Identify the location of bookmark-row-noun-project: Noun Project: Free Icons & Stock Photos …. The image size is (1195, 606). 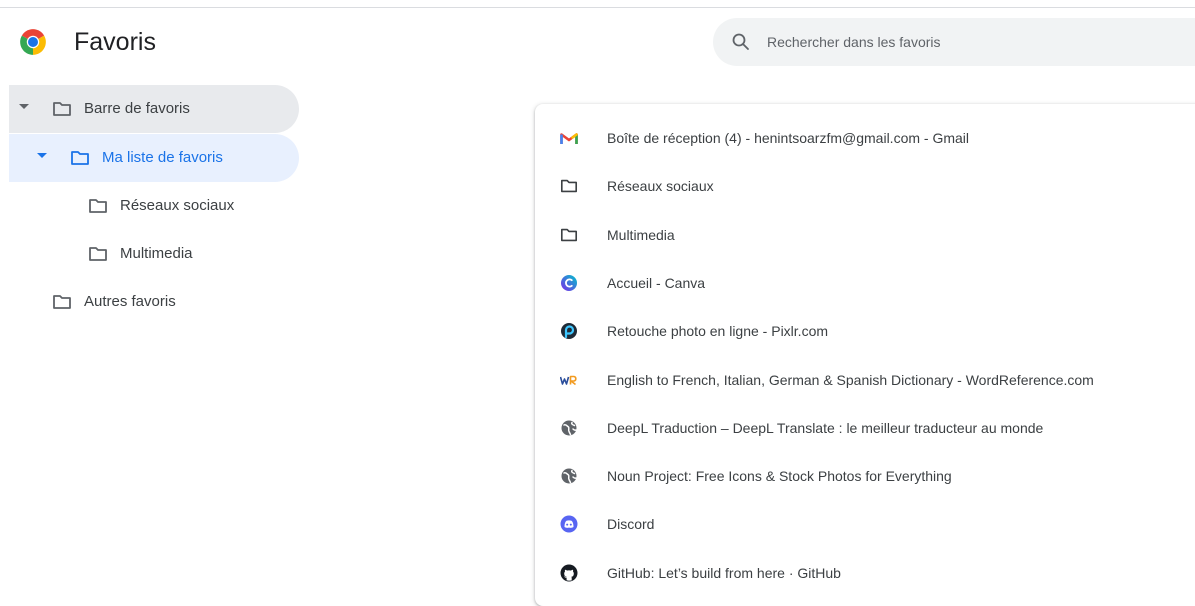
(865, 476).